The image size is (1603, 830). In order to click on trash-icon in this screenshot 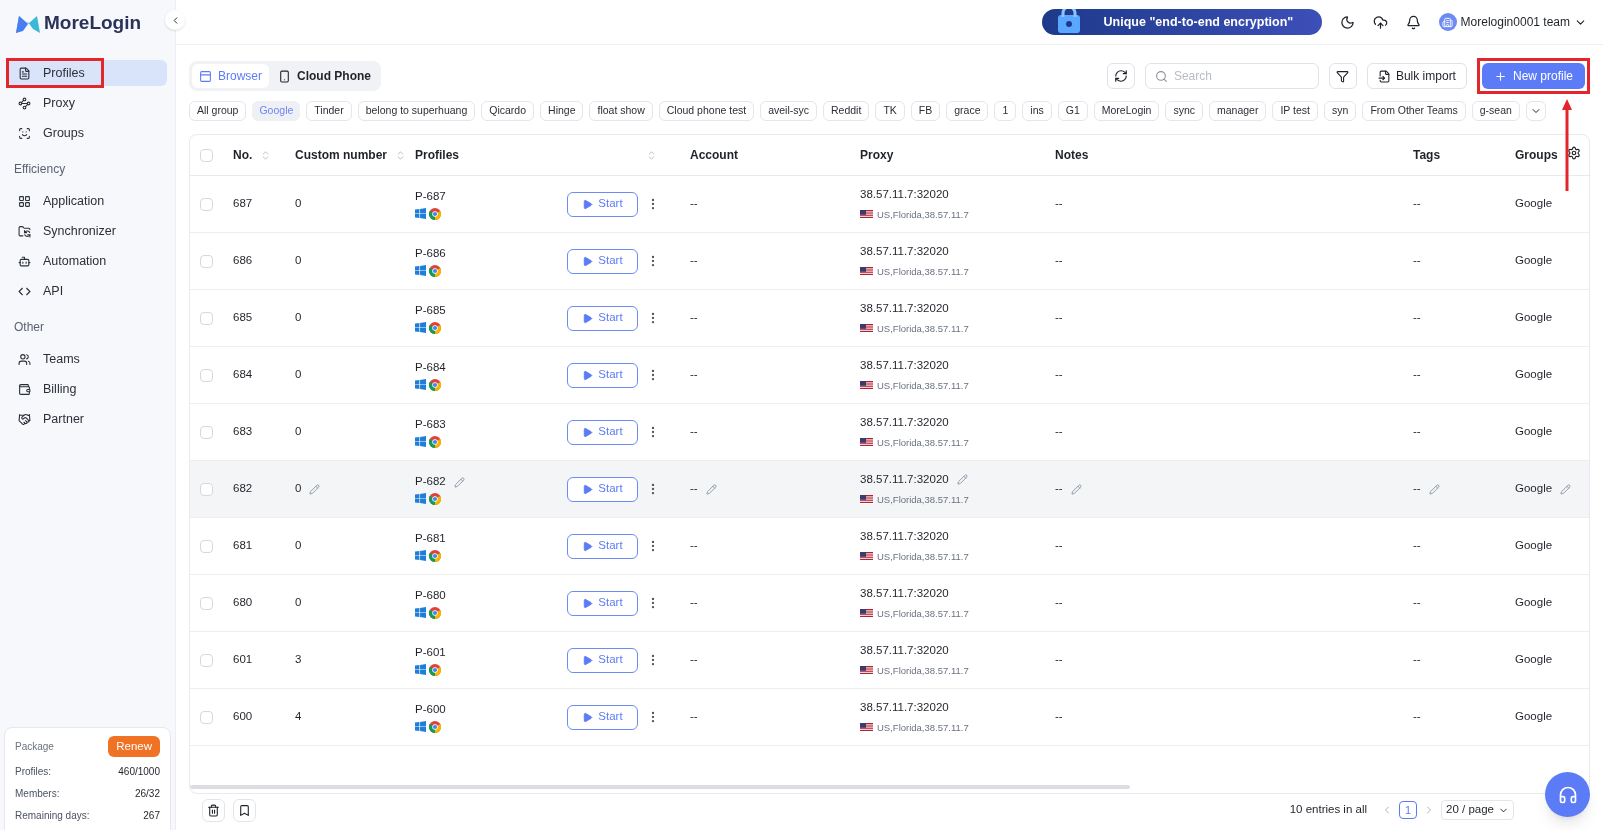, I will do `click(213, 810)`.